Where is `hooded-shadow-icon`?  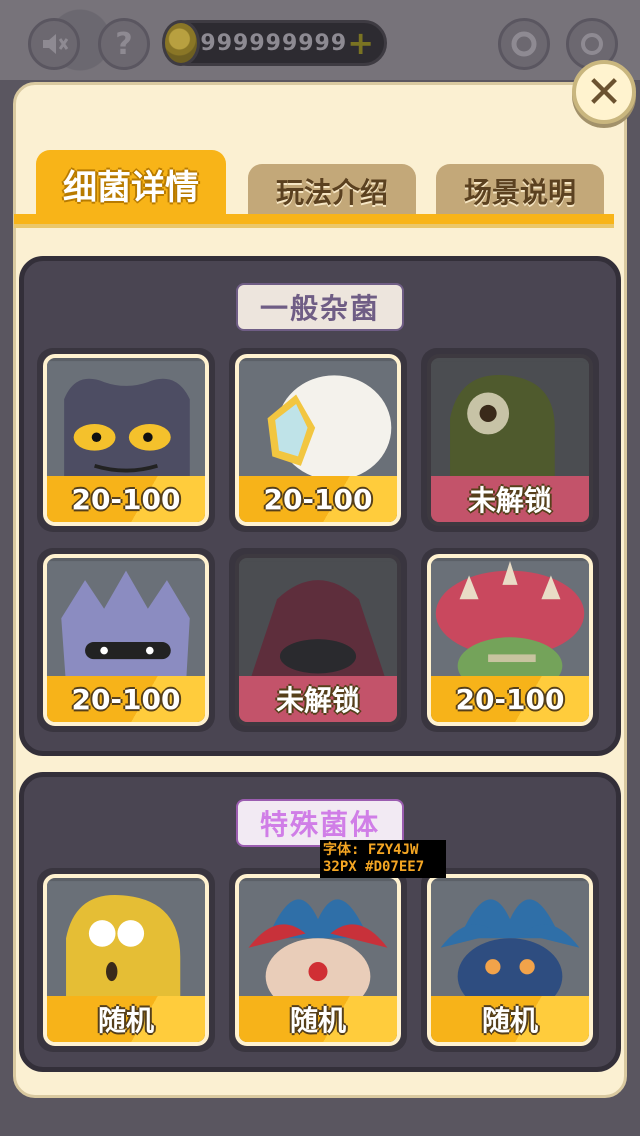
hooded-shadow-icon is located at coordinates (318, 623).